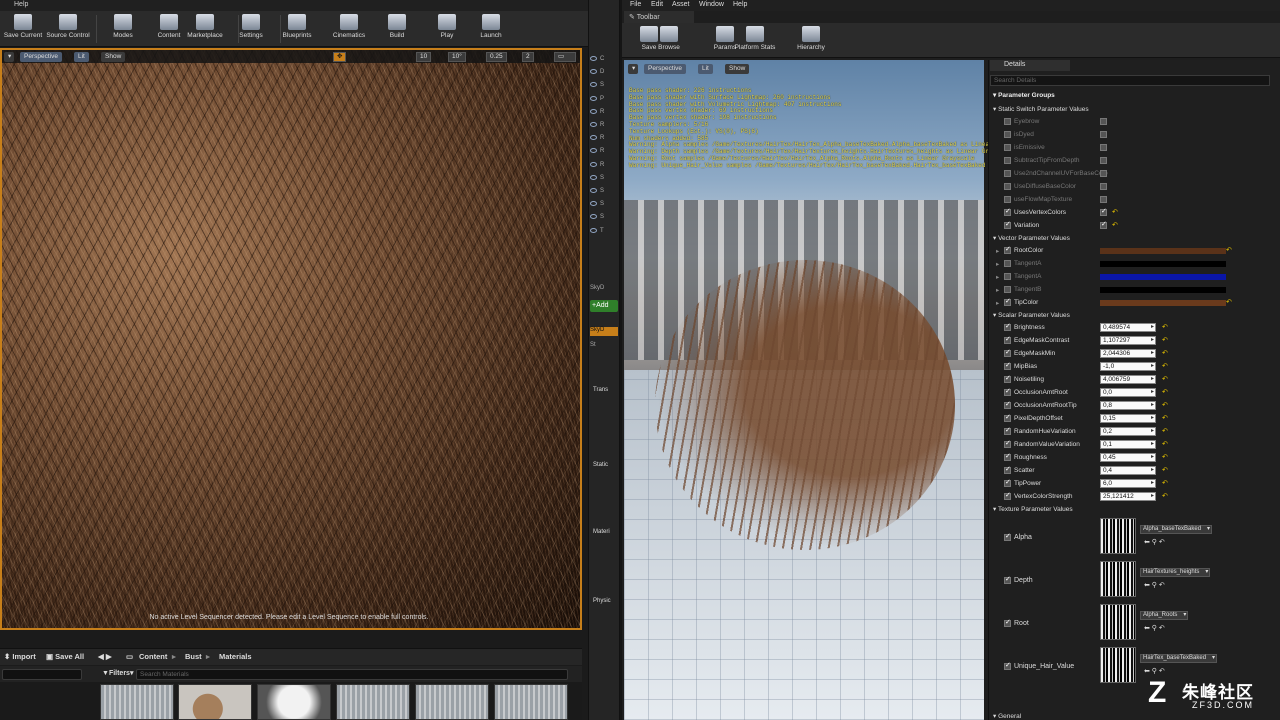  Describe the element at coordinates (496, 57) in the screenshot. I see `scale-snap-value: 0.25` at that location.